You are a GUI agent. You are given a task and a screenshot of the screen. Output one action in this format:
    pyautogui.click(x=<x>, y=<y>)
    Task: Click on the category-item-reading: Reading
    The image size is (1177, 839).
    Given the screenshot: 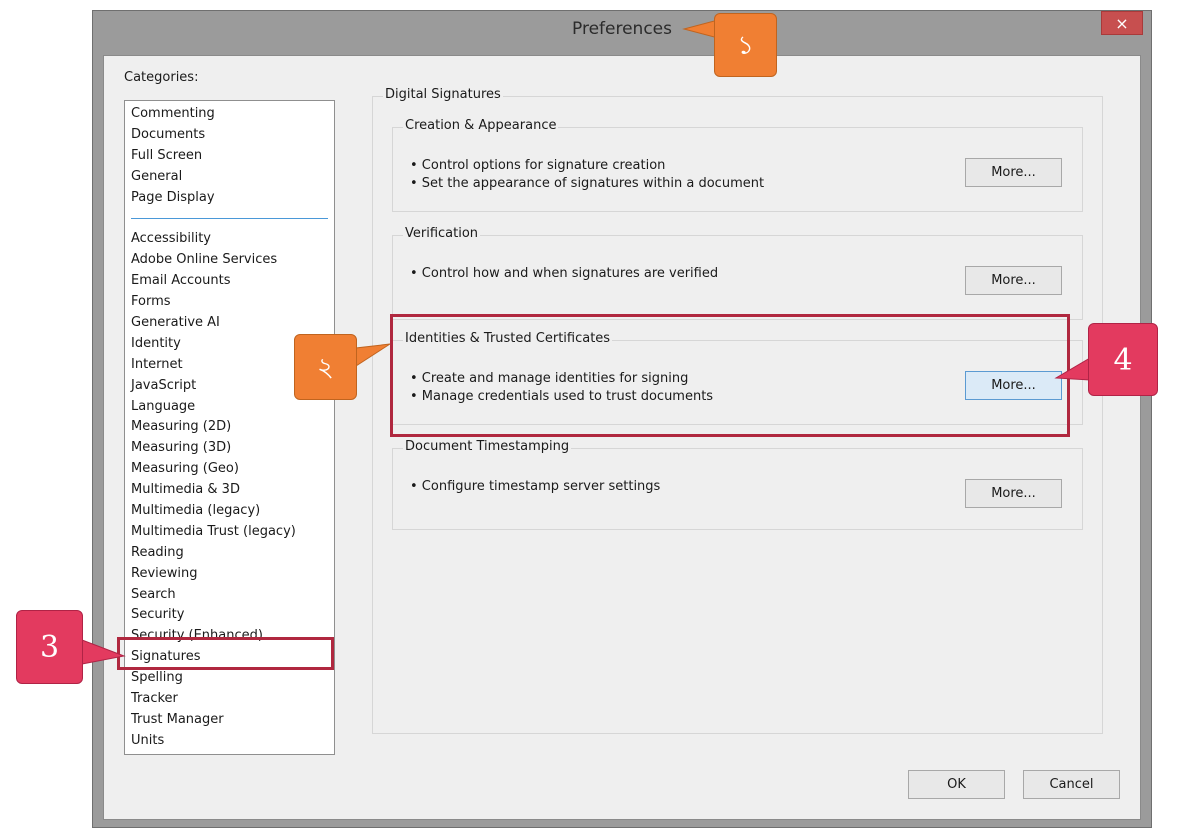 What is the action you would take?
    pyautogui.click(x=229, y=553)
    